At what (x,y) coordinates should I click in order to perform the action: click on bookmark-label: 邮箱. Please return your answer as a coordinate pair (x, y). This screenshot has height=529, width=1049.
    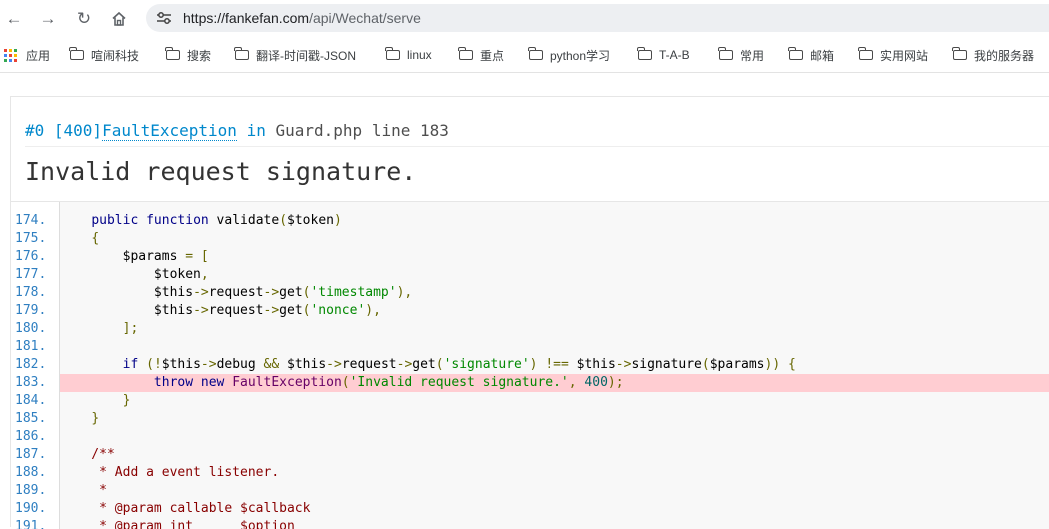
    Looking at the image, I should click on (822, 55).